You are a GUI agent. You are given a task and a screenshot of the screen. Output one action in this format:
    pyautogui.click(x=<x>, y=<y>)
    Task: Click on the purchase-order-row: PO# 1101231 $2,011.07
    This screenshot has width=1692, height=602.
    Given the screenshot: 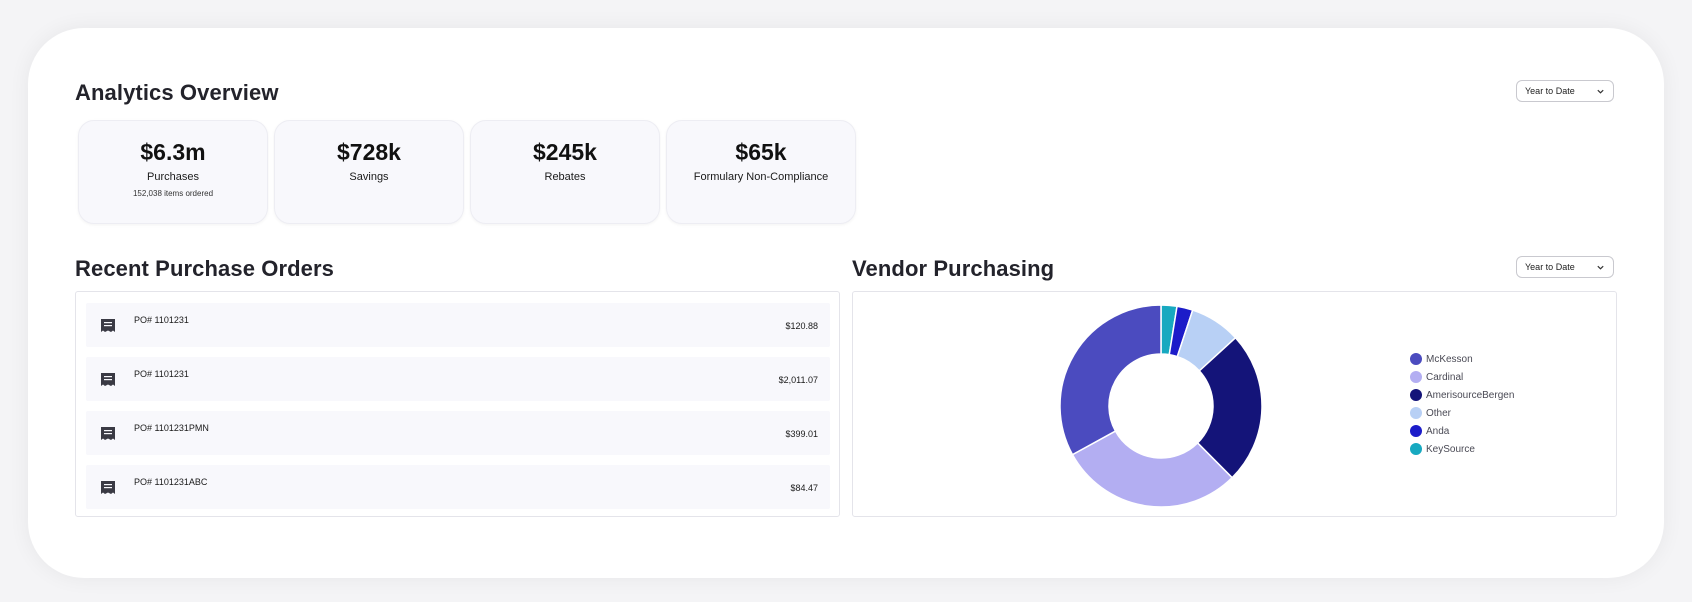 What is the action you would take?
    pyautogui.click(x=458, y=379)
    